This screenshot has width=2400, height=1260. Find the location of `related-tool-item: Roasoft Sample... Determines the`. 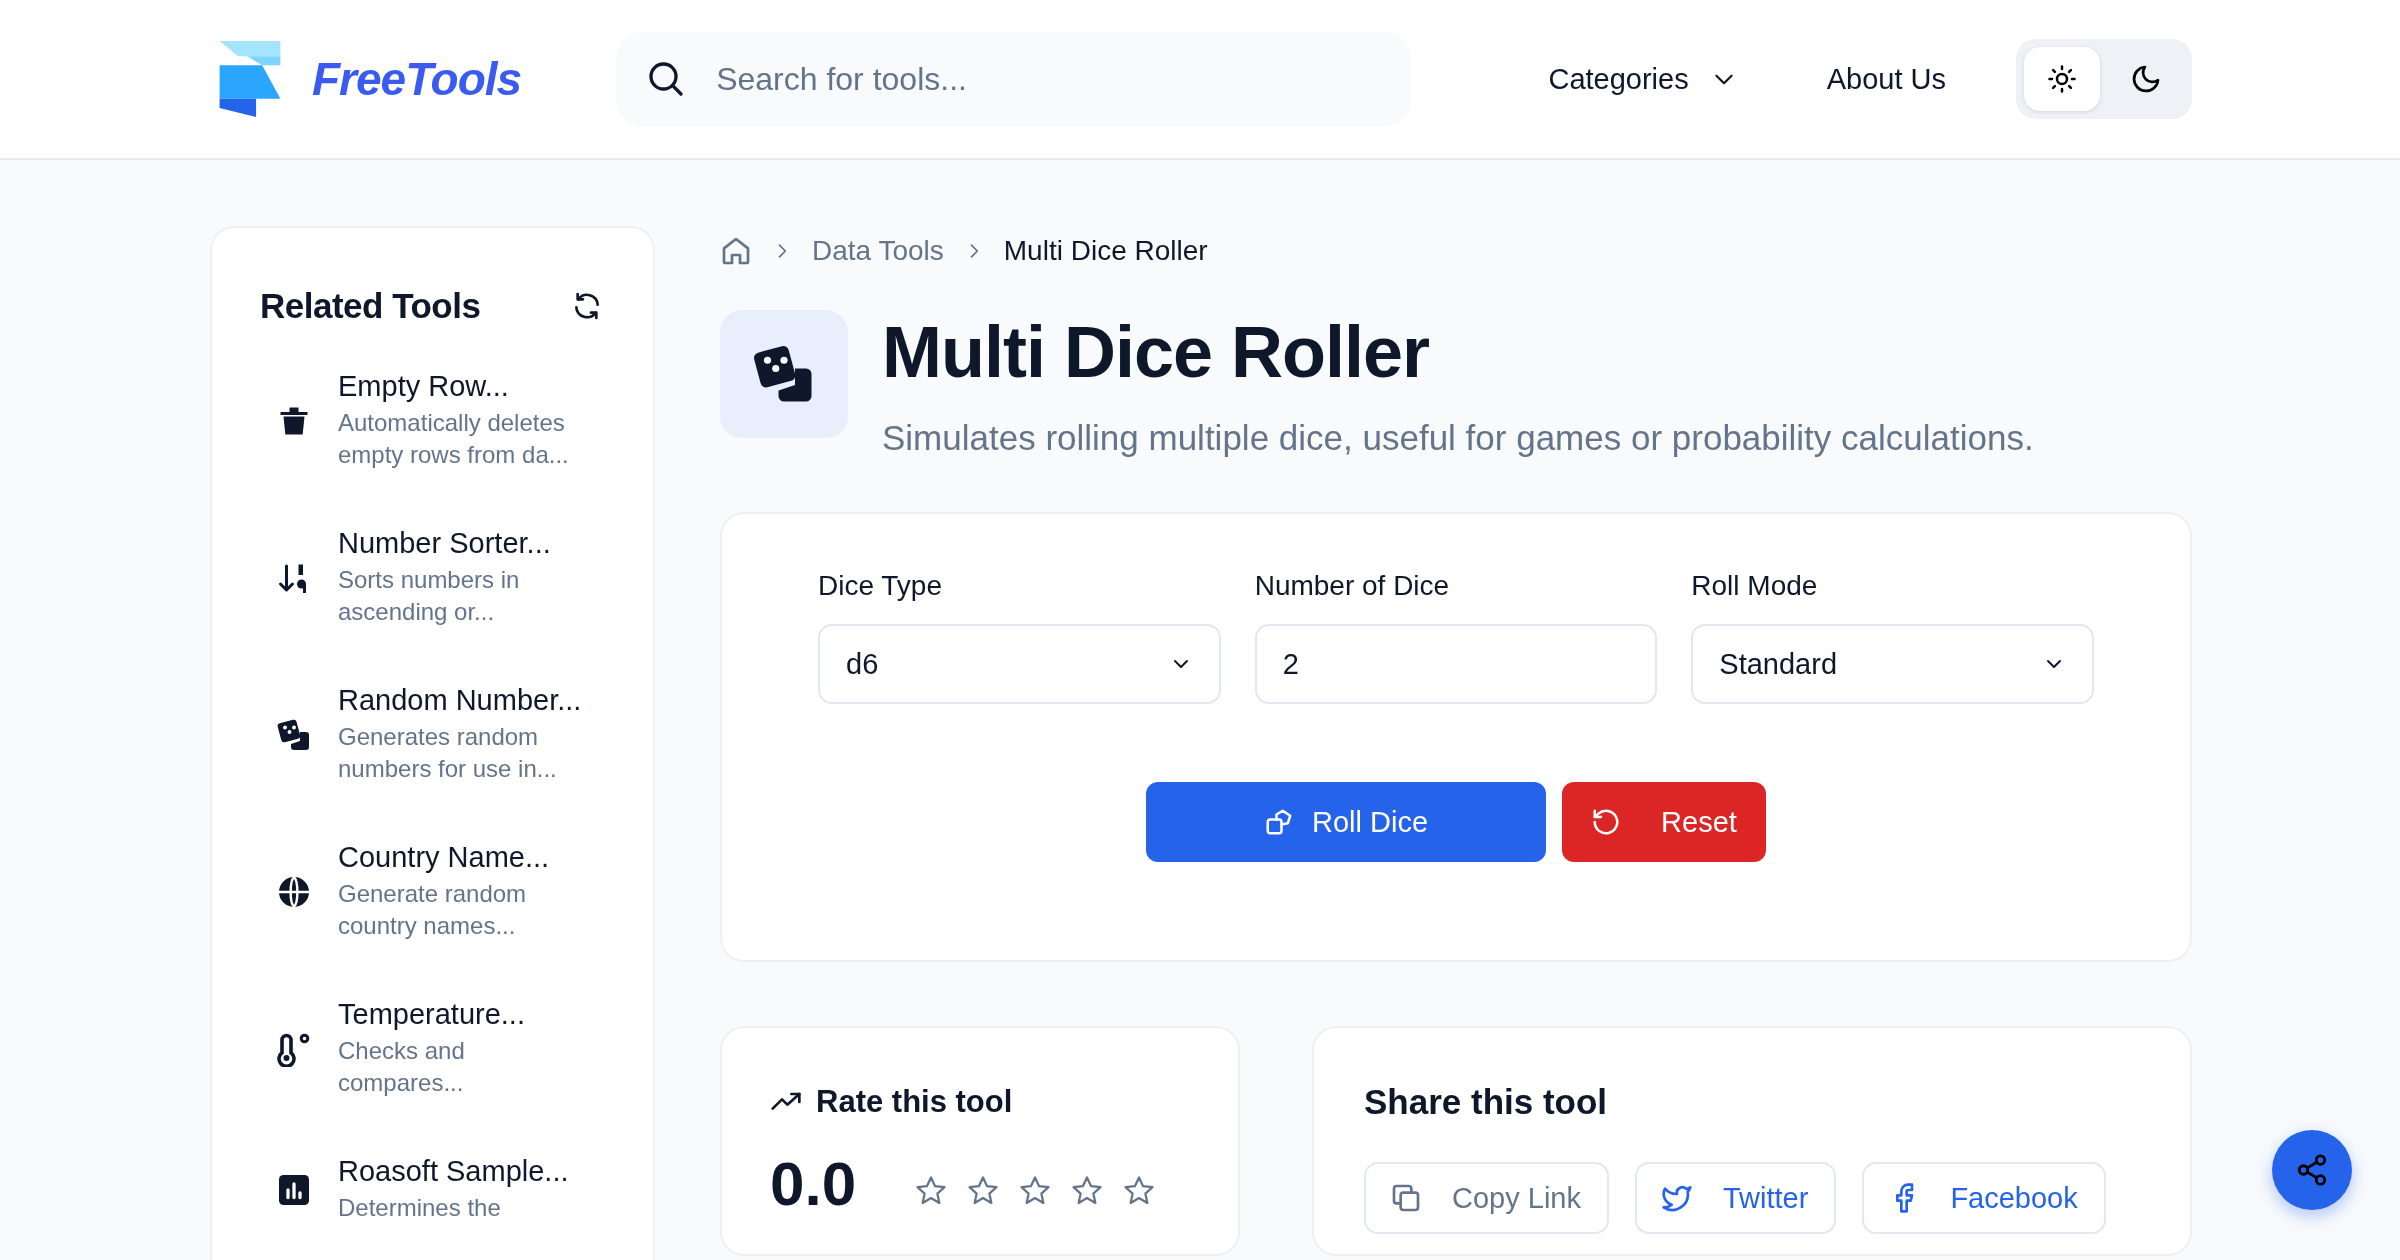

related-tool-item: Roasoft Sample... Determines the is located at coordinates (431, 1189).